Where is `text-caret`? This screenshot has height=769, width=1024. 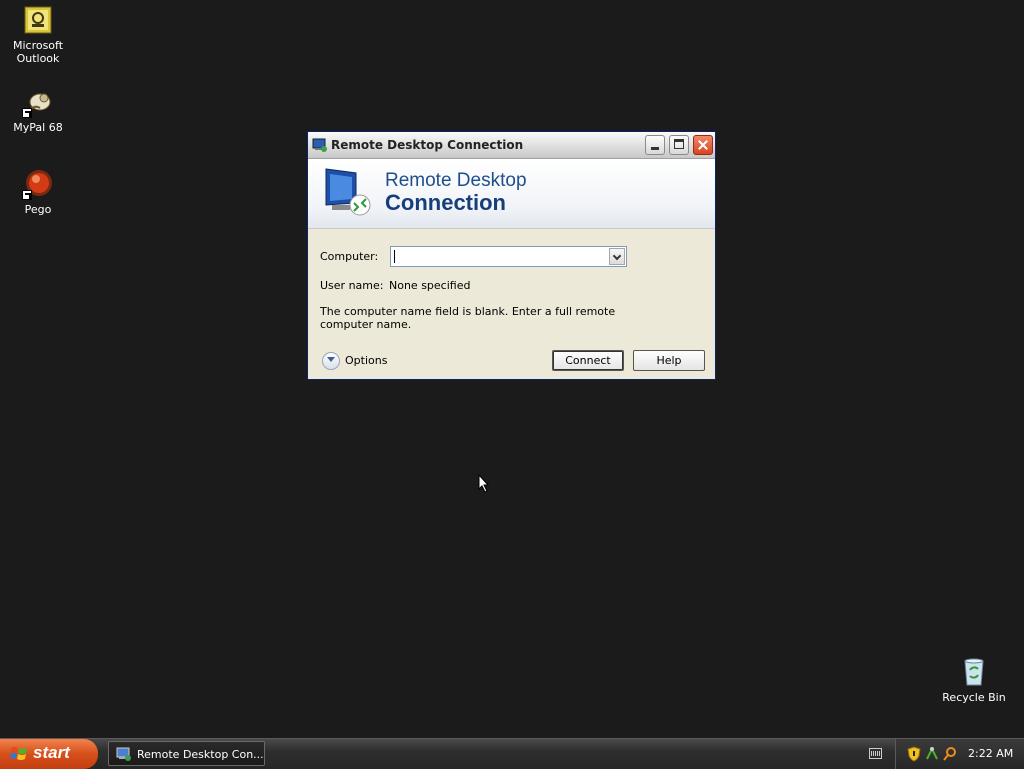
text-caret is located at coordinates (394, 256).